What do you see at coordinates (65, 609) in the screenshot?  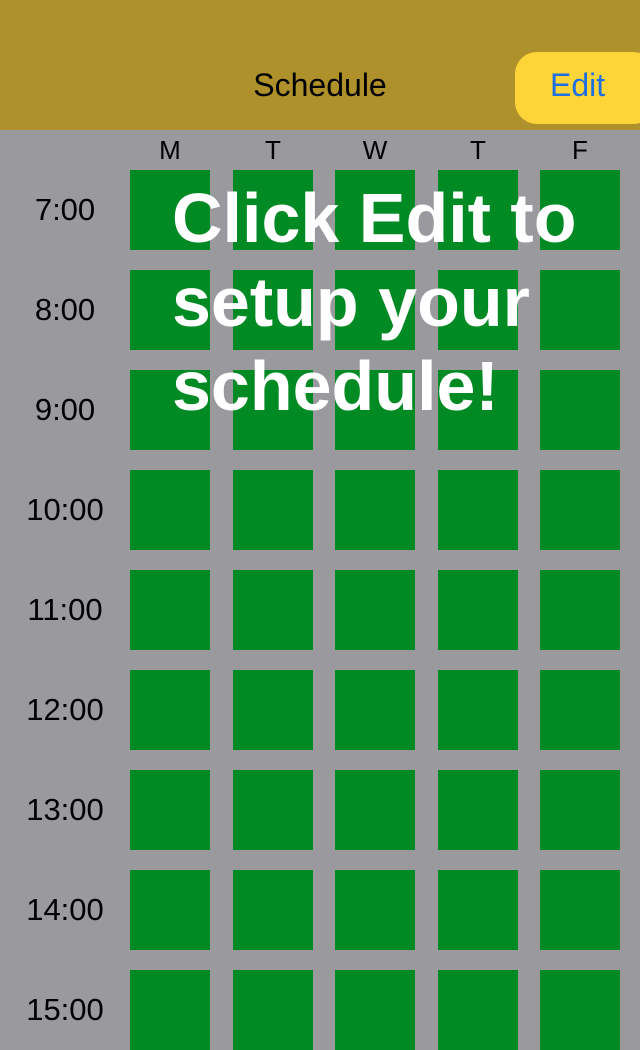 I see `time-label: 11:00` at bounding box center [65, 609].